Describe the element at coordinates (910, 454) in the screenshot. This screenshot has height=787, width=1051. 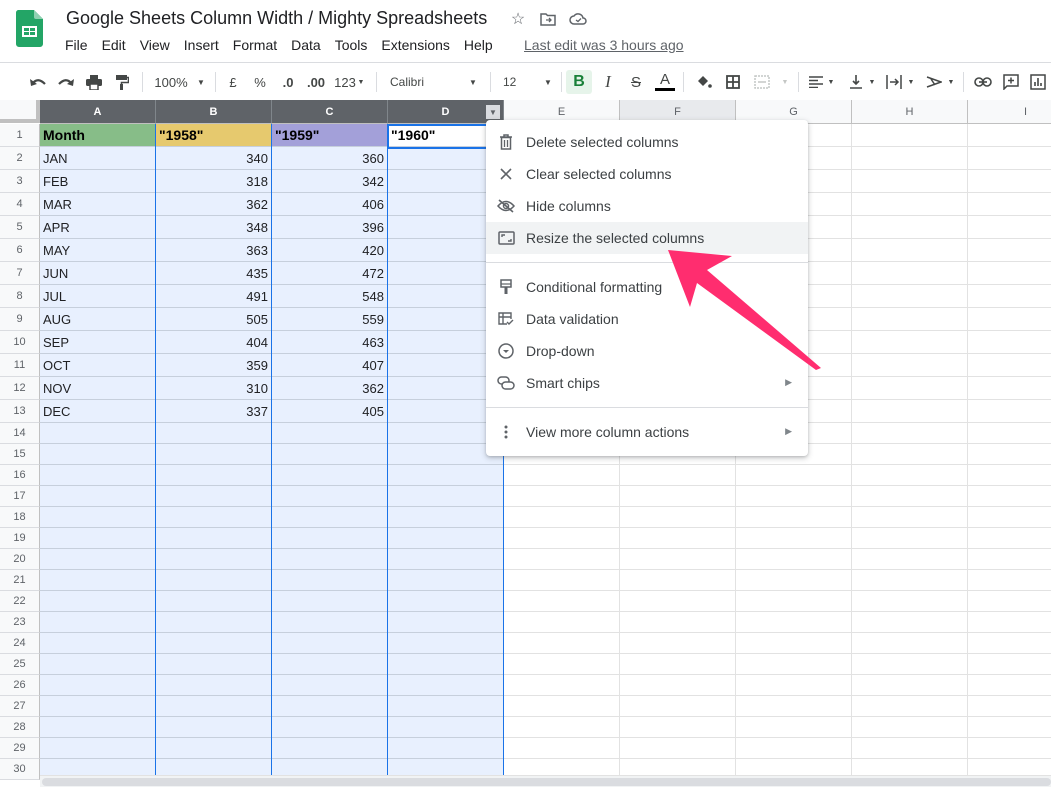
I see `cell-H15` at that location.